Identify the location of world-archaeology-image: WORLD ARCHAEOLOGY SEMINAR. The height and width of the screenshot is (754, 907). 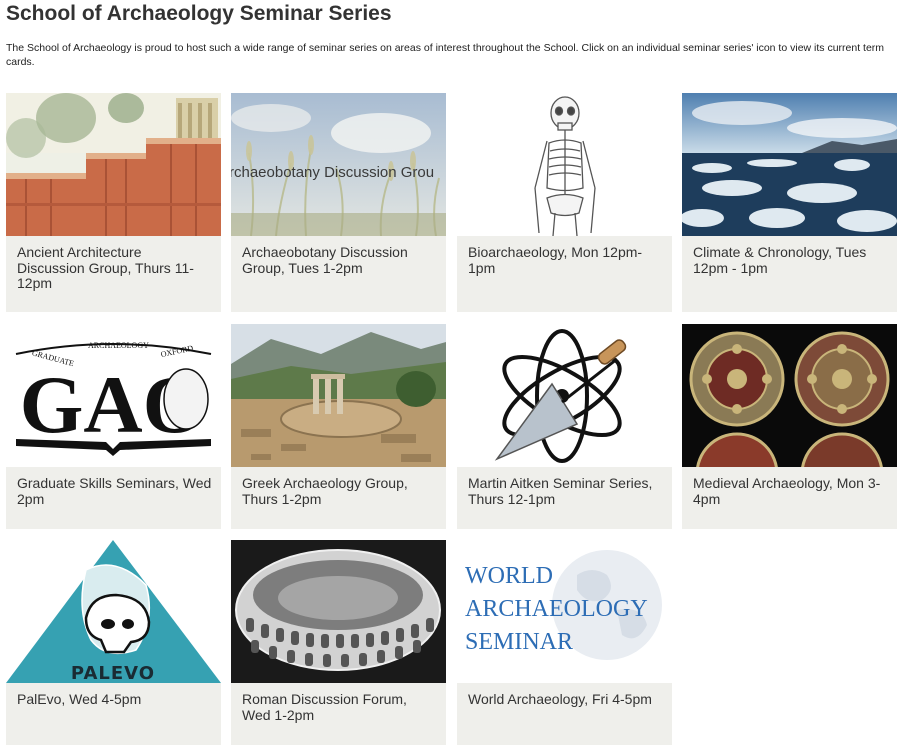
(564, 611).